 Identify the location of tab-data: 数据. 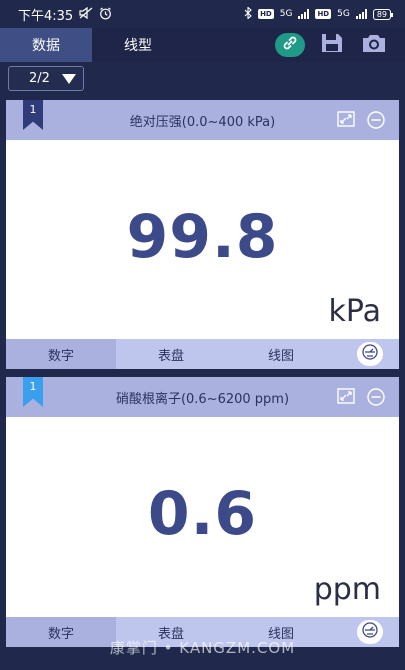
(46, 45).